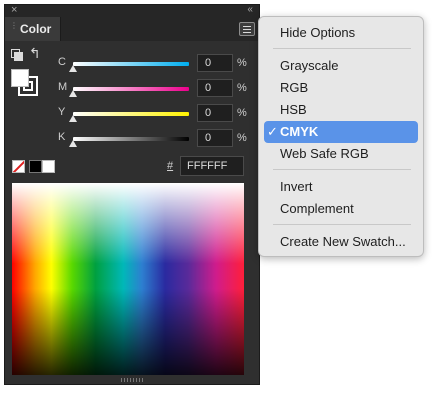  I want to click on checkmark-icon: ✓, so click(272, 131).